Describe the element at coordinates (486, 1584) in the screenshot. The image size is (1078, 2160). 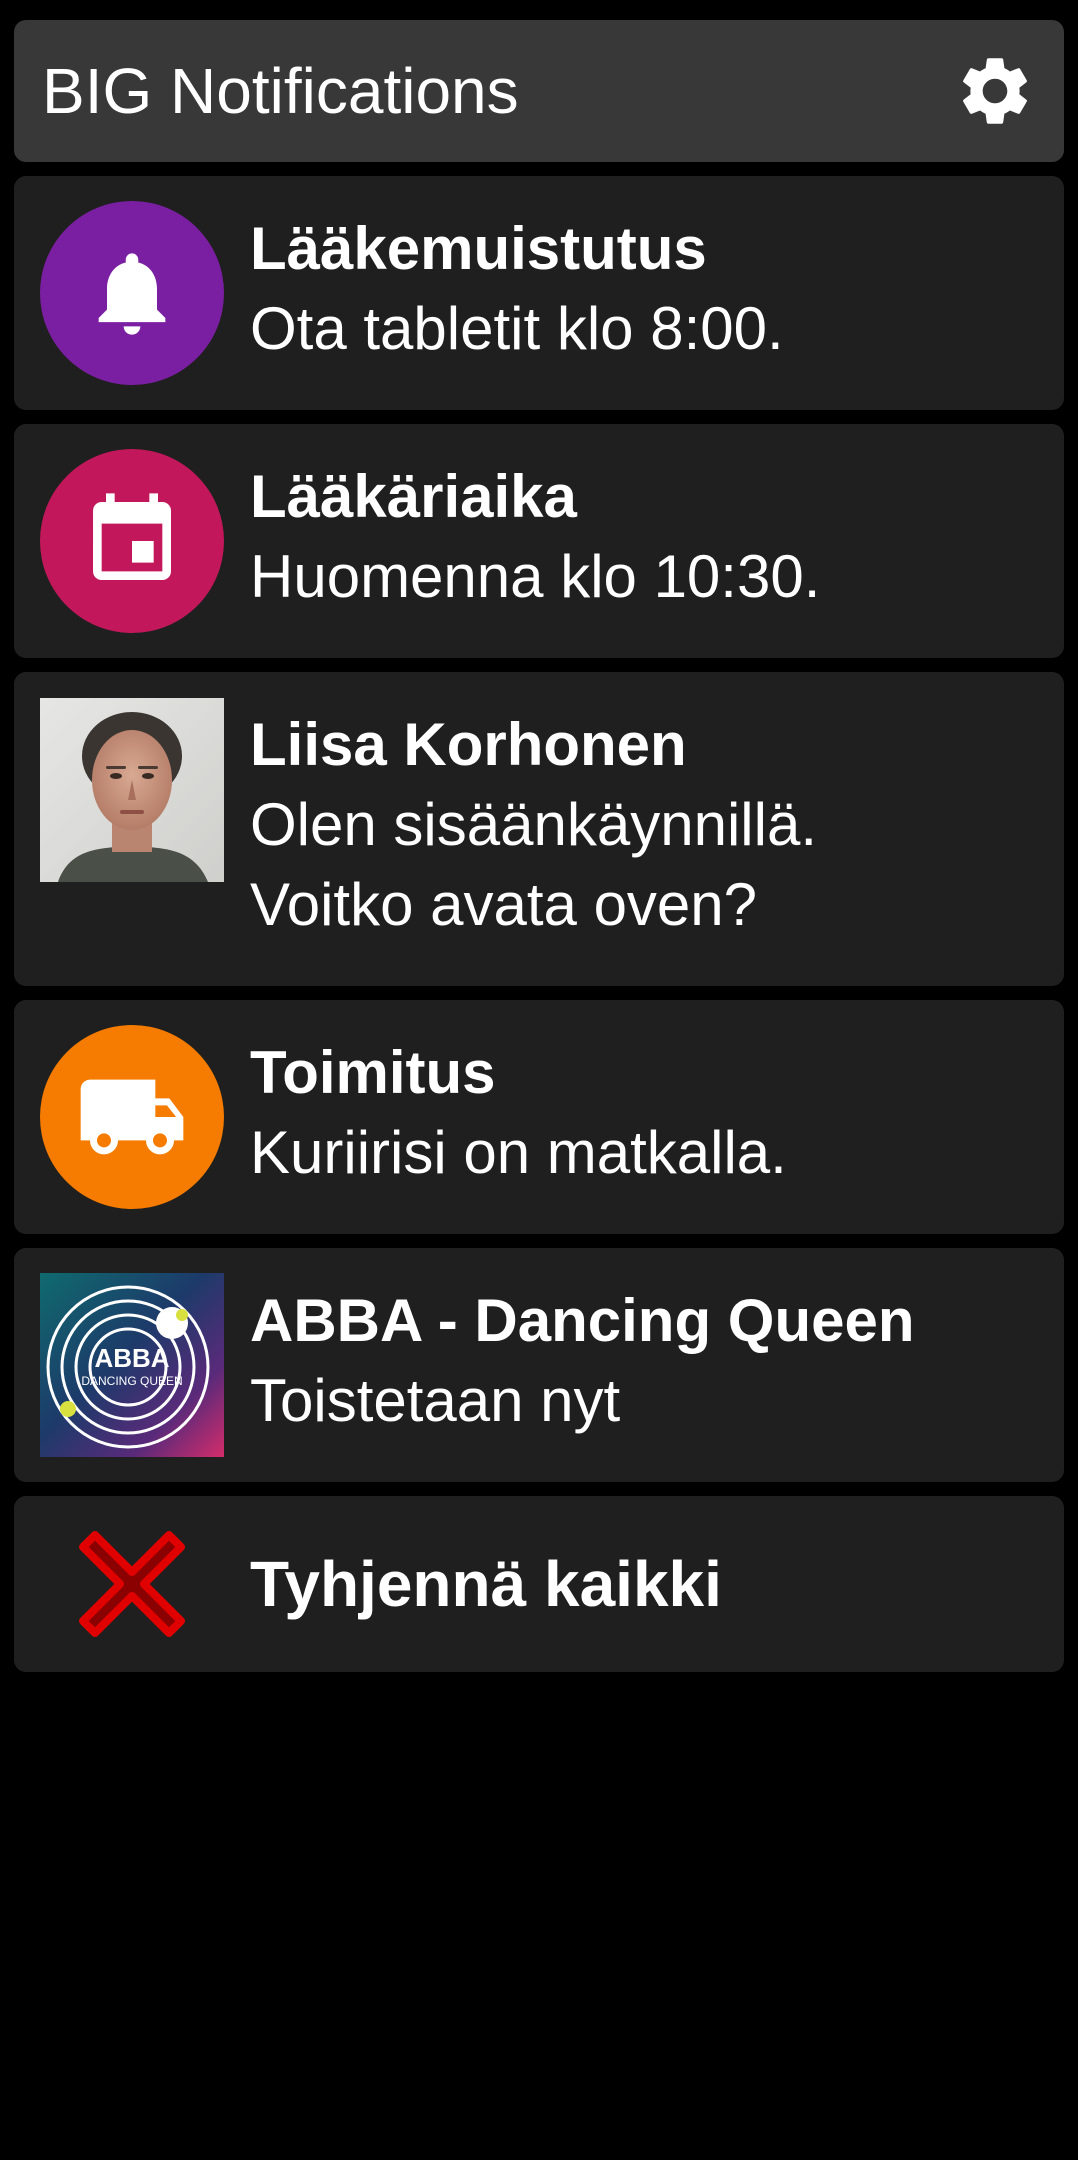
I see `clear-all-label: Tyhjennä kaikki` at that location.